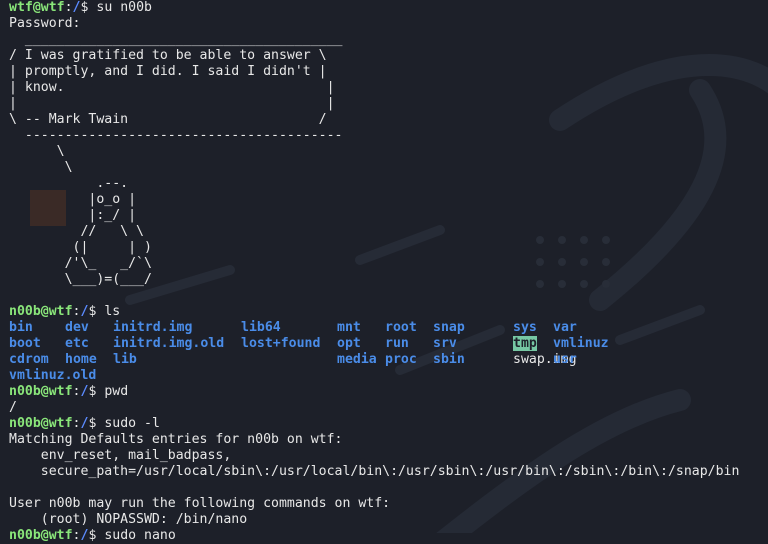  Describe the element at coordinates (53, 375) in the screenshot. I see `ls-entry: vmlinuz.old` at that location.